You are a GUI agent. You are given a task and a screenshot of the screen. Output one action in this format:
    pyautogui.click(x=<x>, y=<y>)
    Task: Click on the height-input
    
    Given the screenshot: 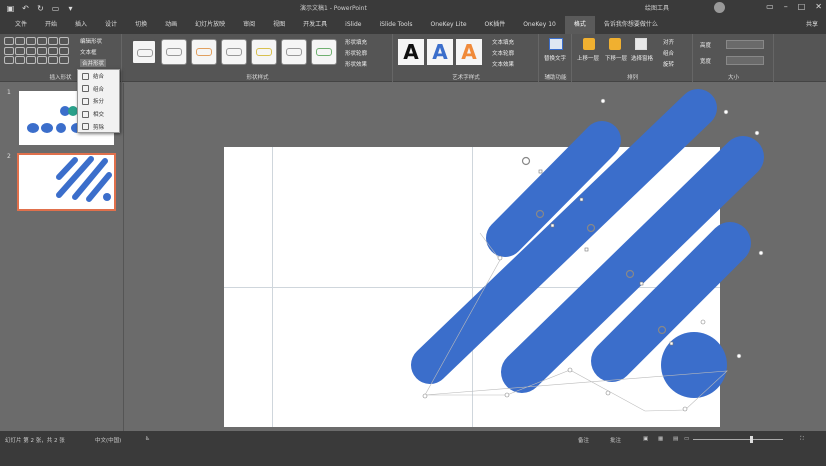 What is the action you would take?
    pyautogui.click(x=745, y=44)
    